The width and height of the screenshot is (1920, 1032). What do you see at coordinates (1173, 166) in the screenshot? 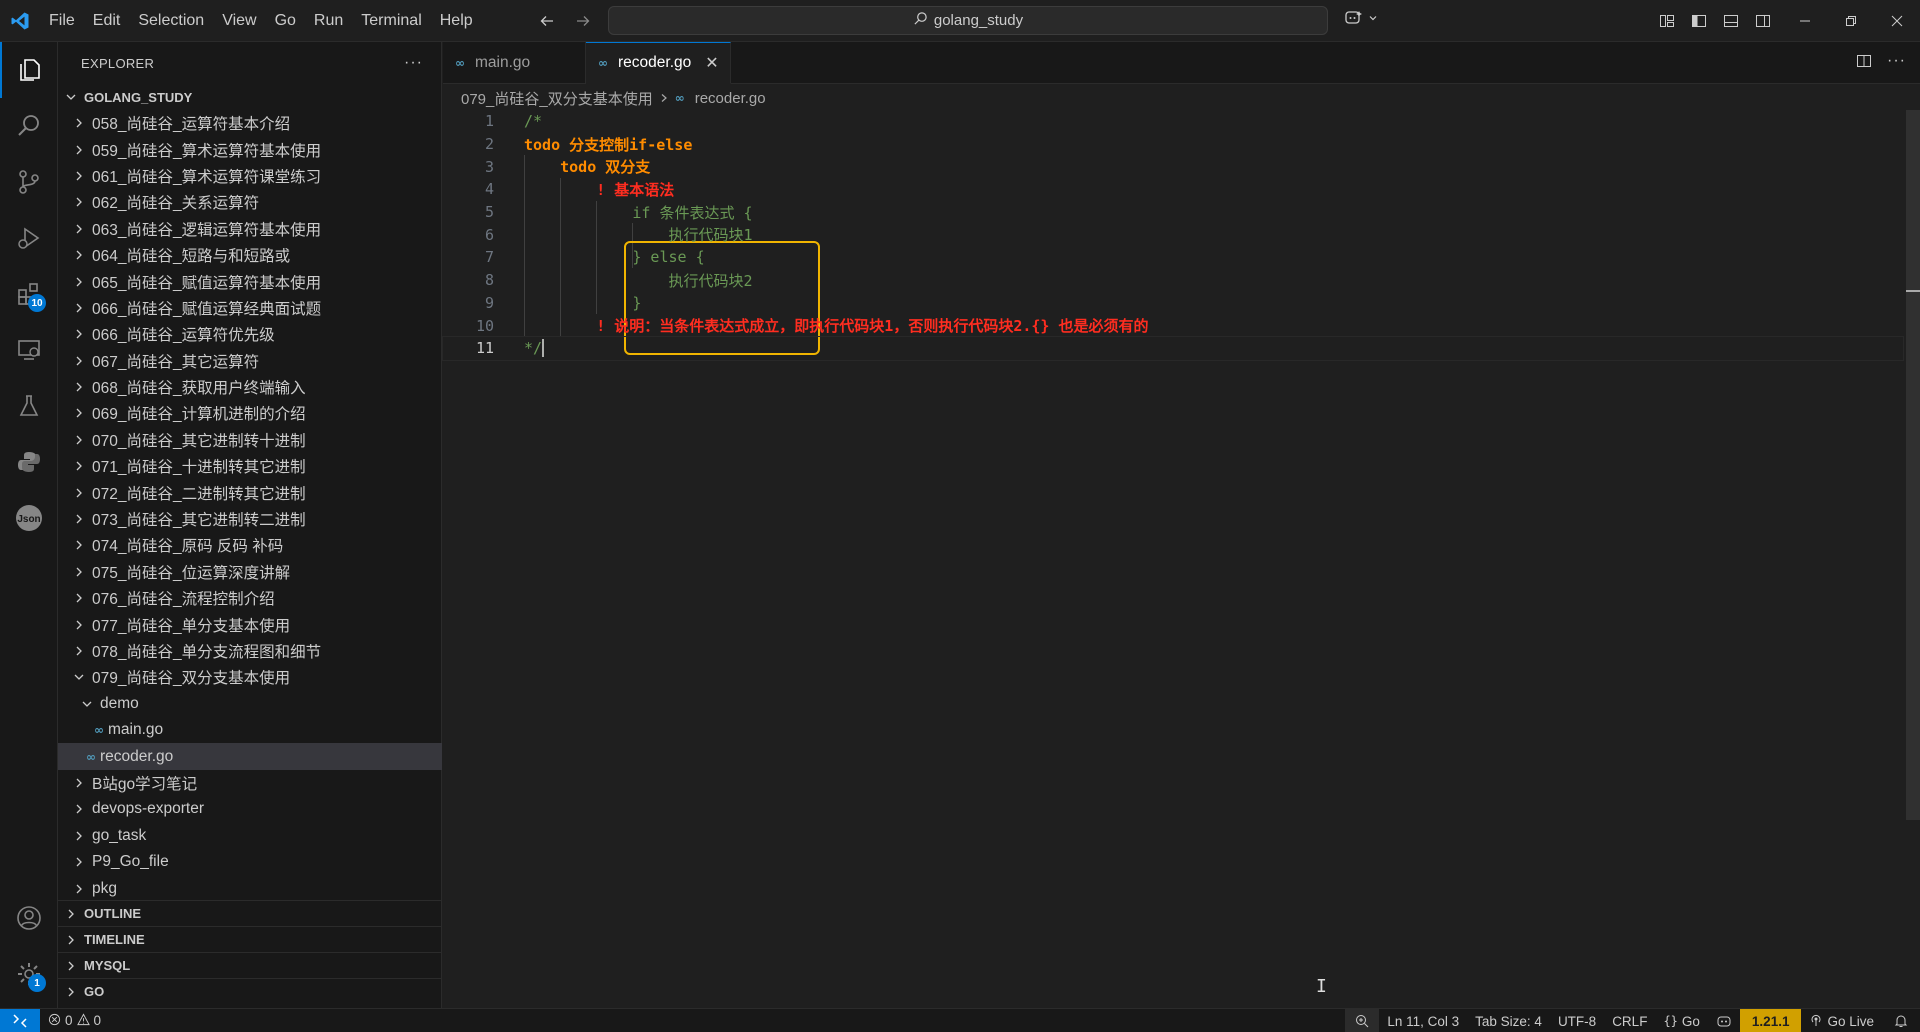
I see `code-line: 3 todo 双分支` at bounding box center [1173, 166].